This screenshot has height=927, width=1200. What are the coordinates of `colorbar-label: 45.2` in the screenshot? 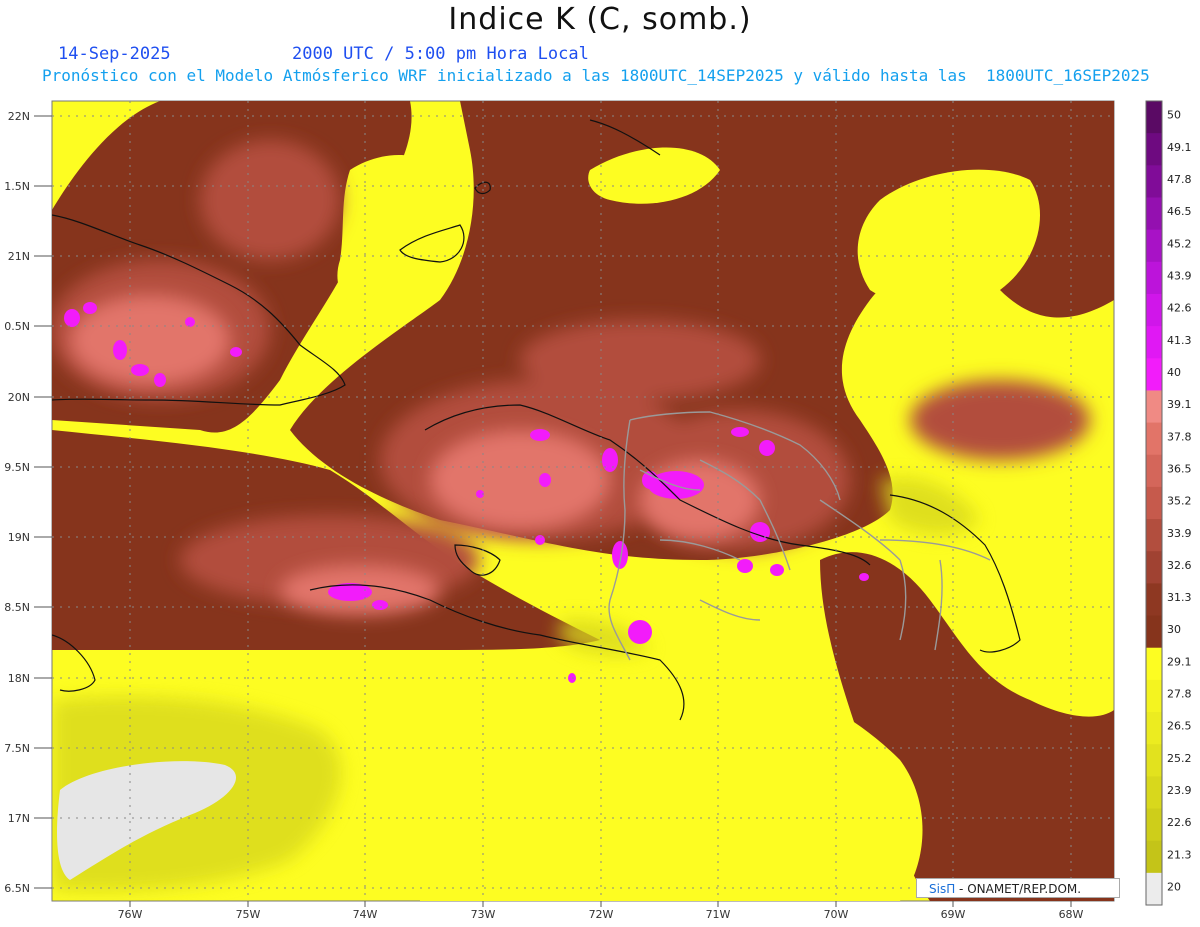 It's located at (1179, 243).